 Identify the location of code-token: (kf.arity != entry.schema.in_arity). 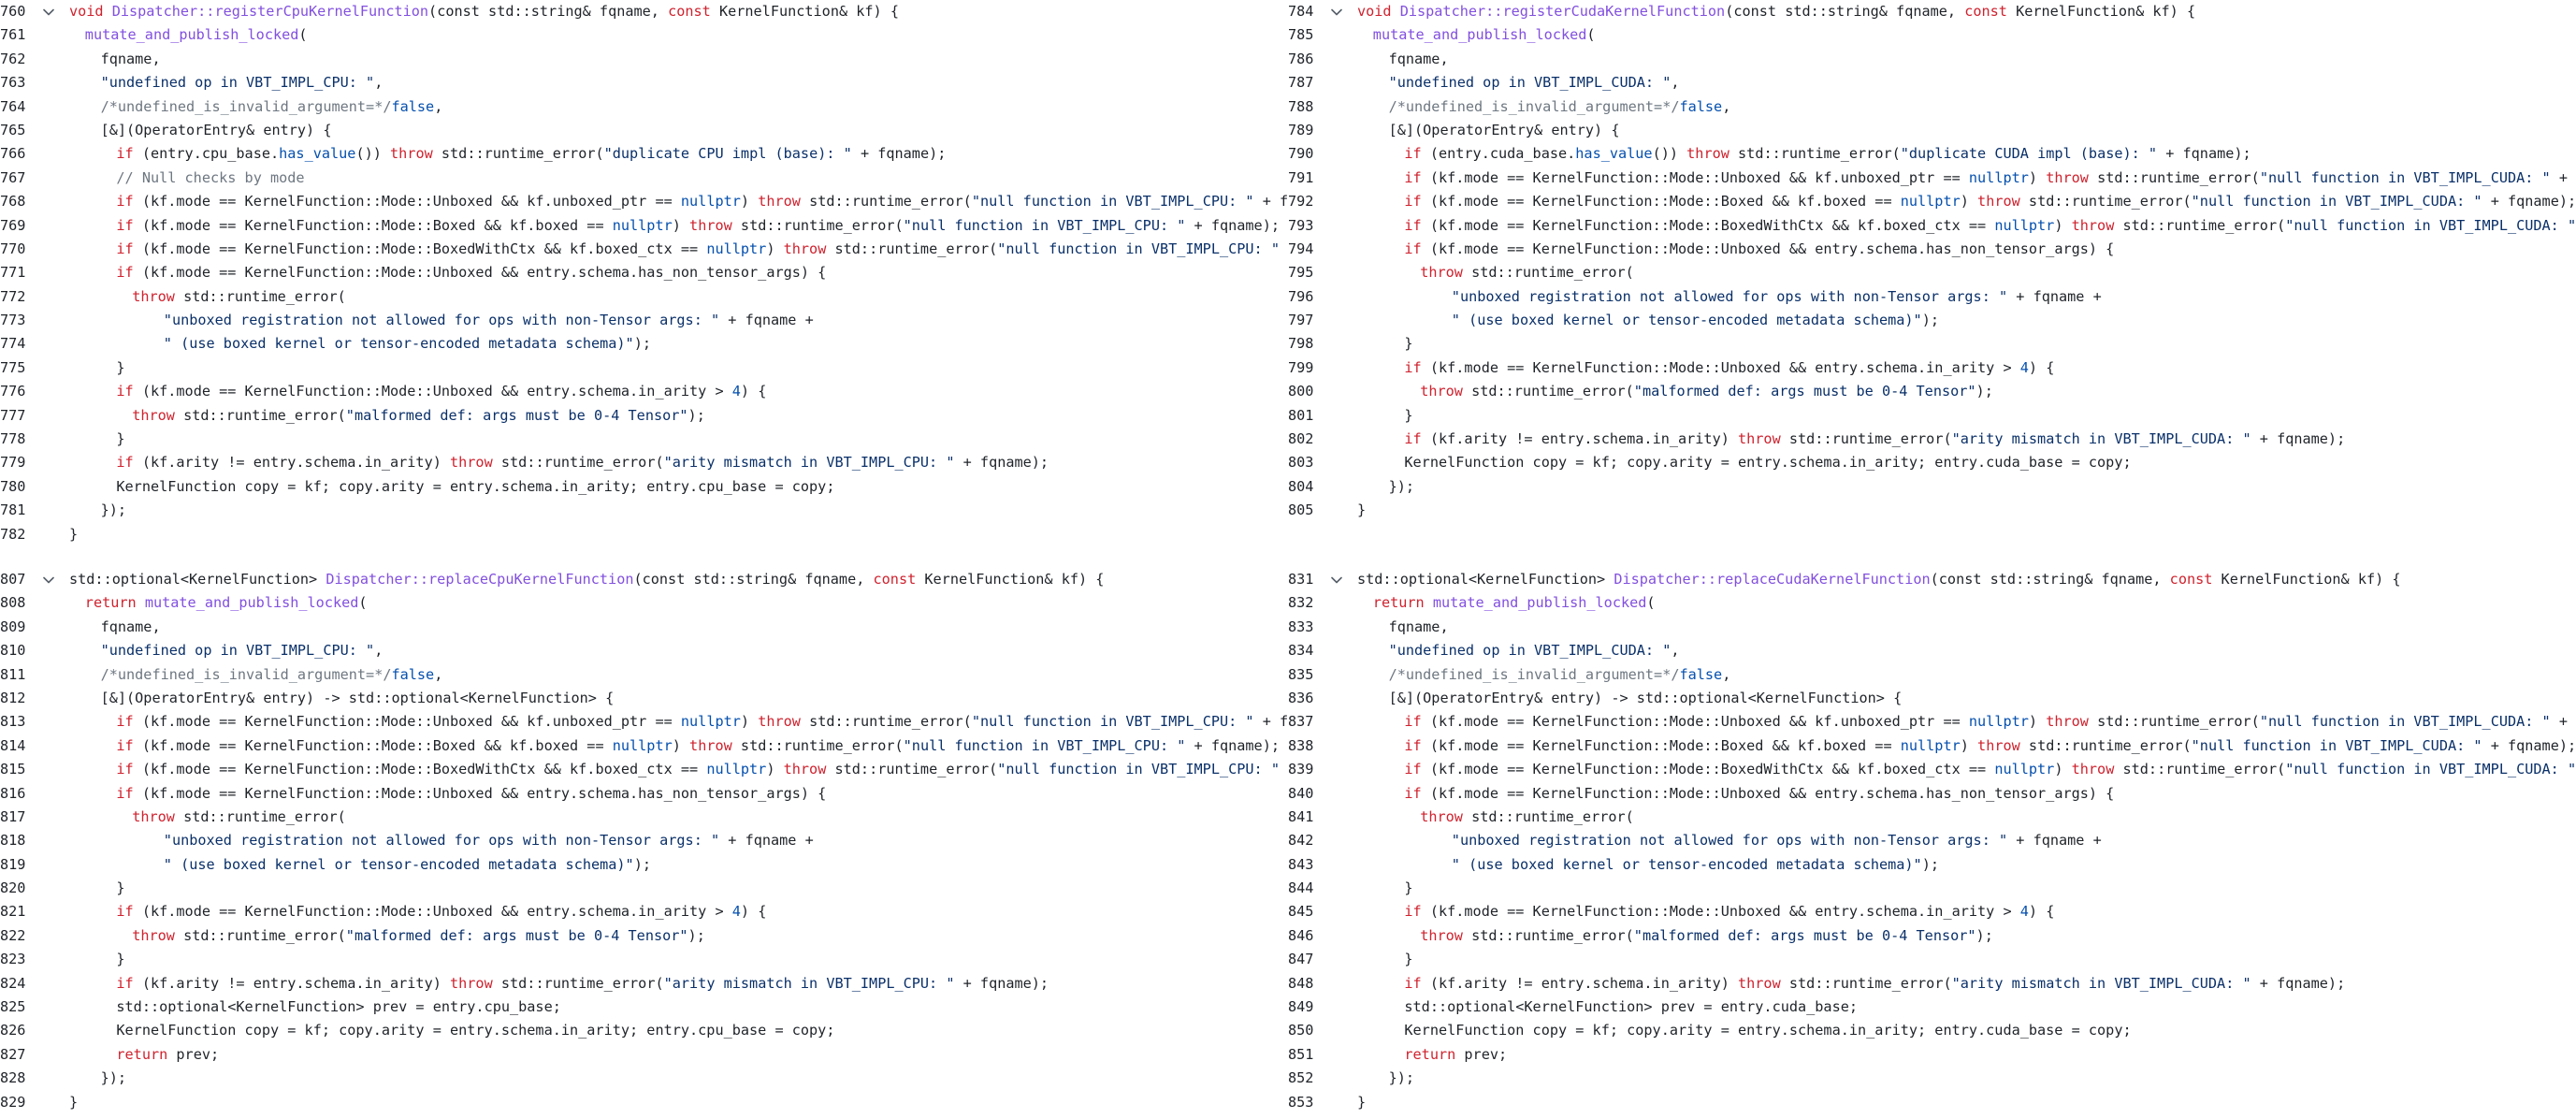
(295, 983).